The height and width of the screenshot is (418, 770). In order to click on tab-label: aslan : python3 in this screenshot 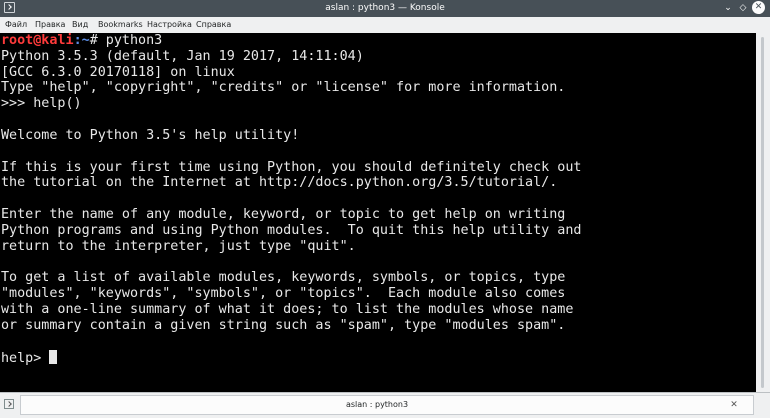, I will do `click(377, 404)`.